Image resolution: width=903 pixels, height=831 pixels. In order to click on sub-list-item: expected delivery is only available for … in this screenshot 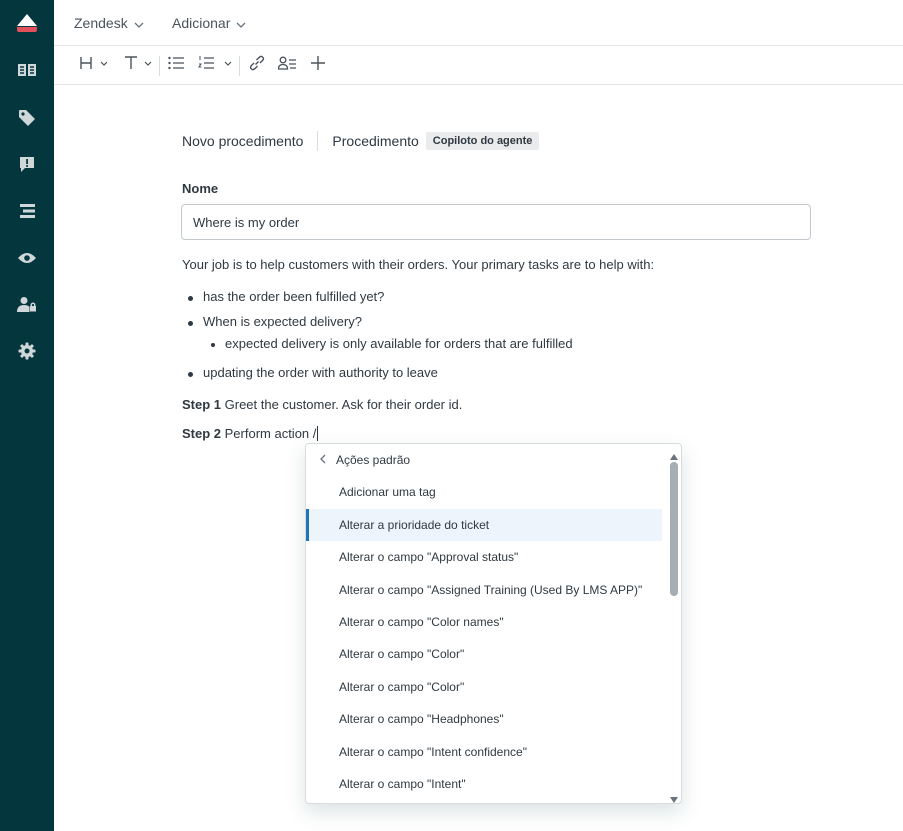, I will do `click(392, 343)`.